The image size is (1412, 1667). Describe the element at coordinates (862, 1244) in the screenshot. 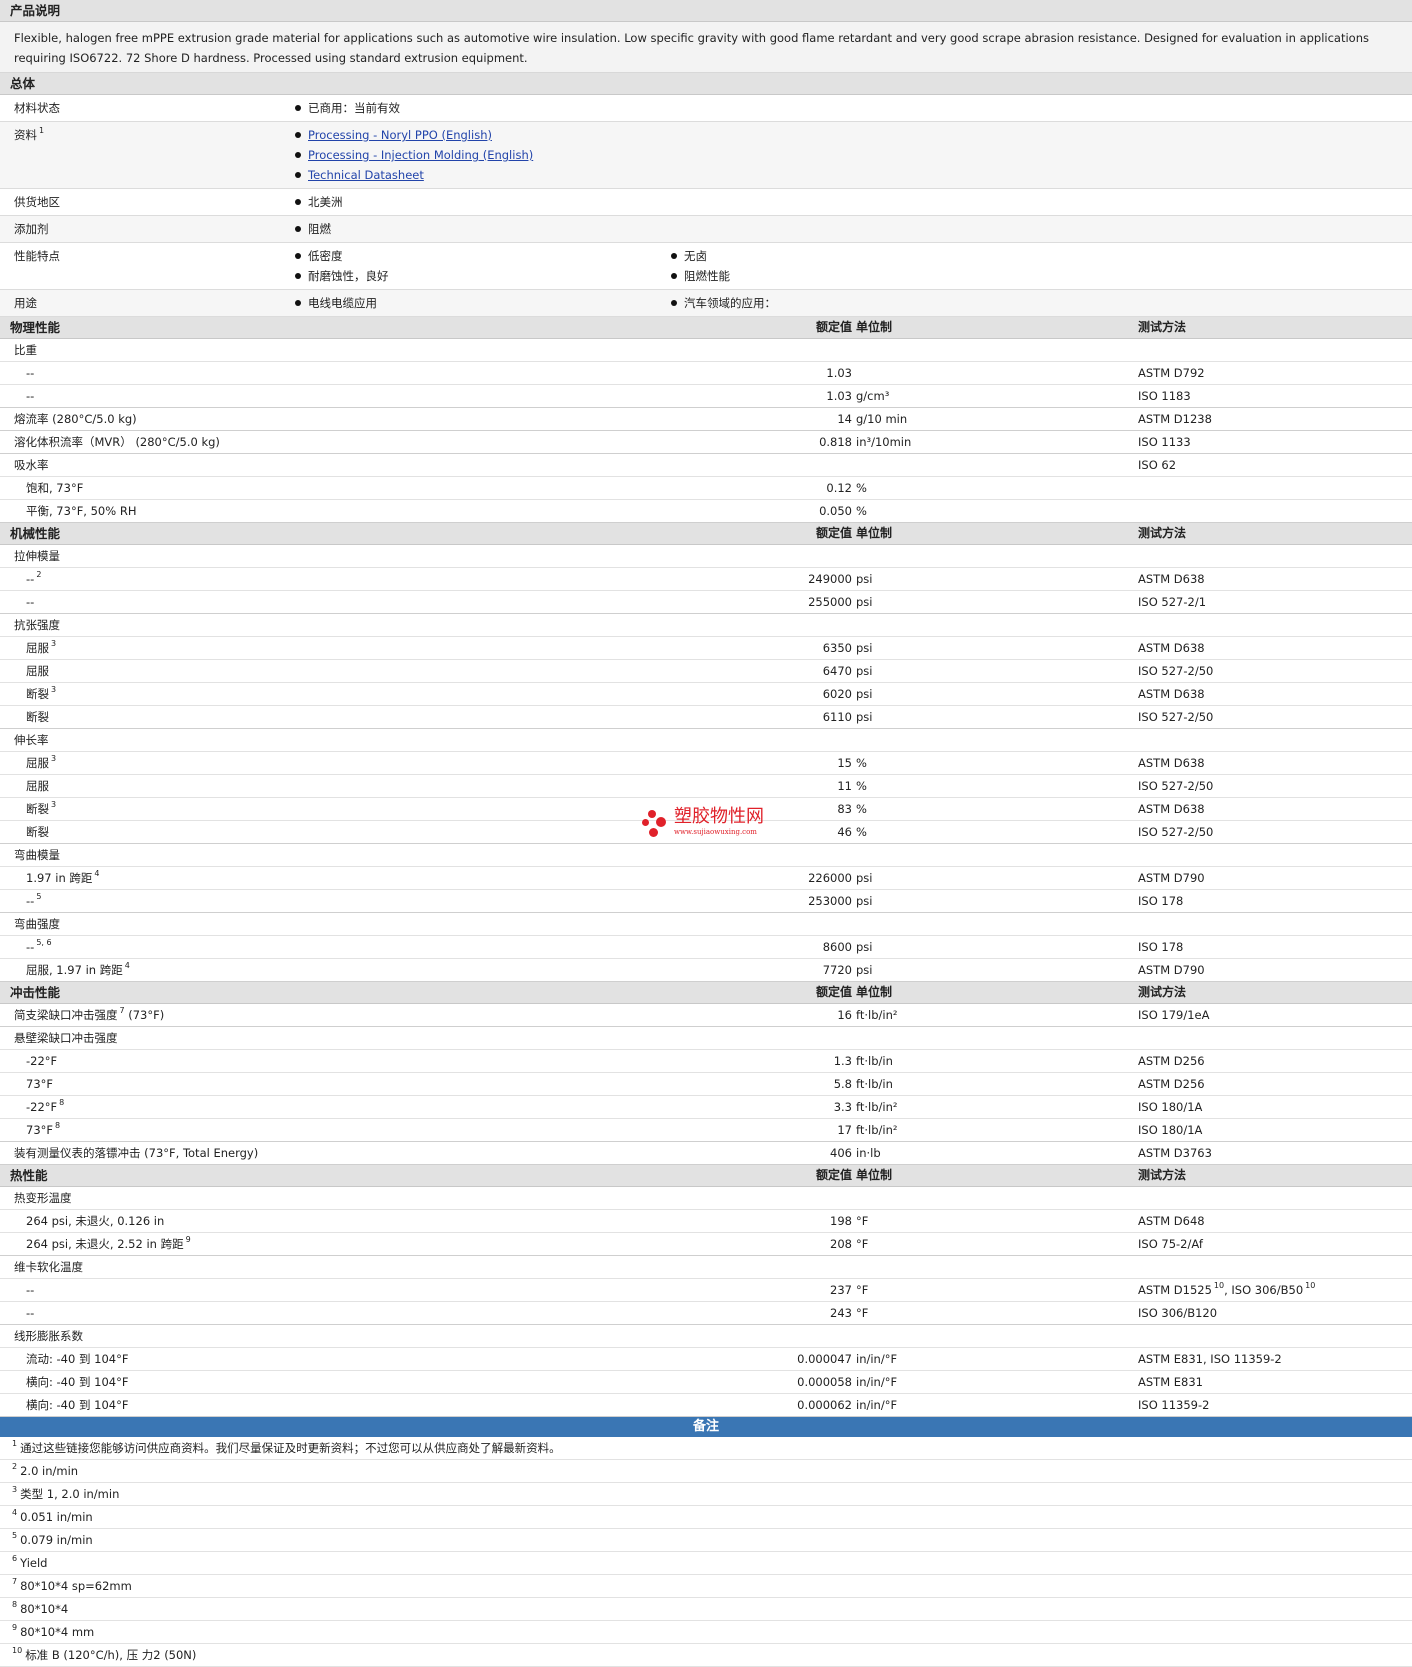

I see `property-unit: °F` at that location.